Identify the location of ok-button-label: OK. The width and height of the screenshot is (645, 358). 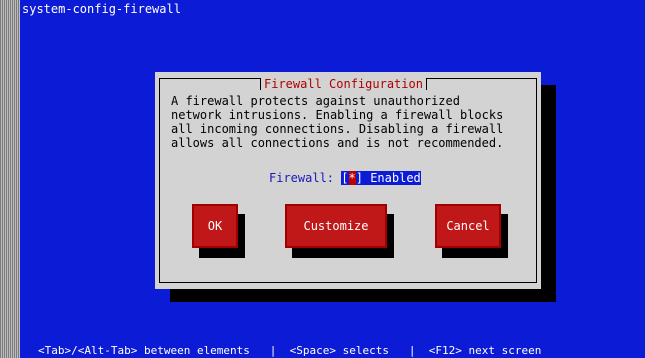
(215, 226).